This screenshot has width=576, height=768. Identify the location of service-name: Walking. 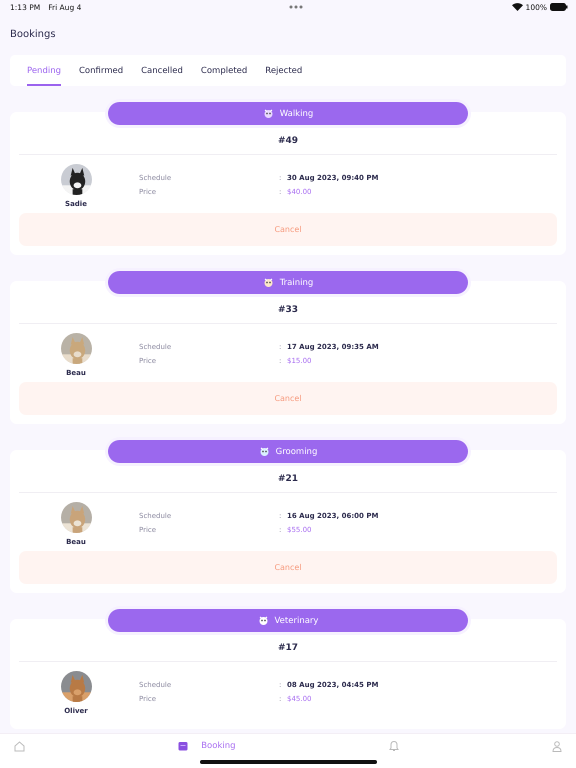
(297, 113).